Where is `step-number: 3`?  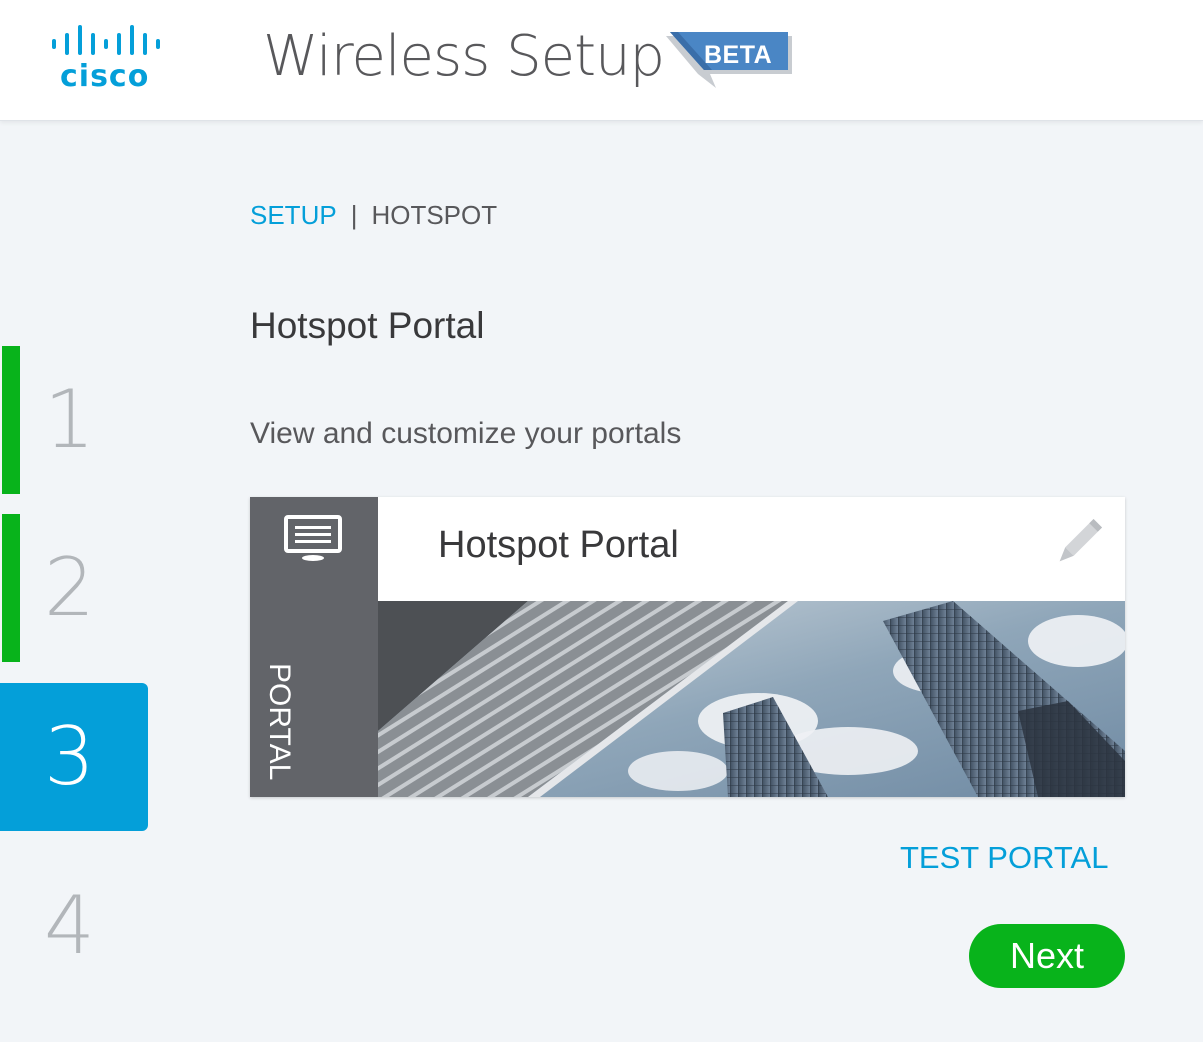 step-number: 3 is located at coordinates (69, 756).